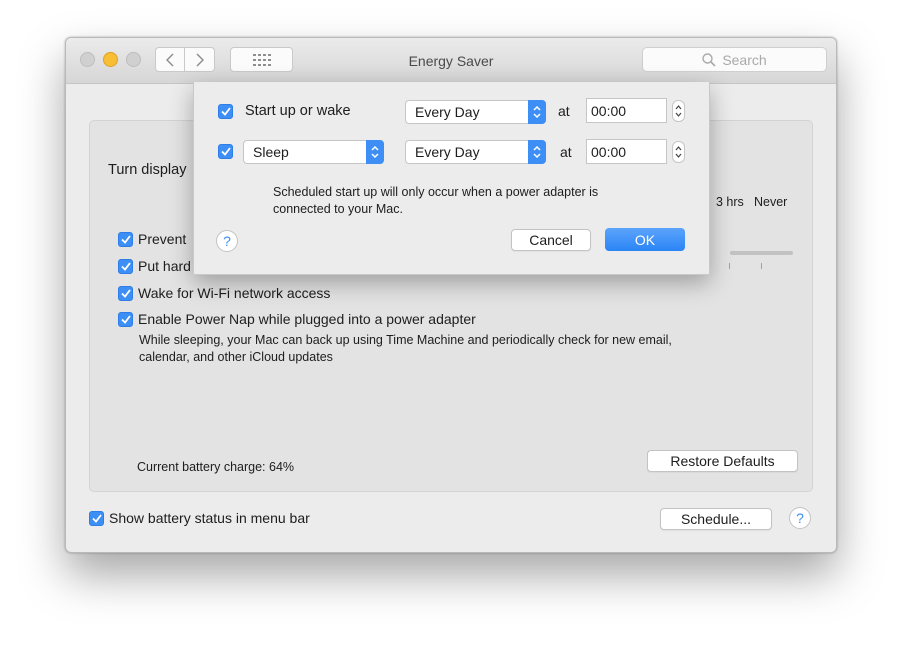 The height and width of the screenshot is (645, 900). Describe the element at coordinates (761, 253) in the screenshot. I see `display-sleep-slider` at that location.